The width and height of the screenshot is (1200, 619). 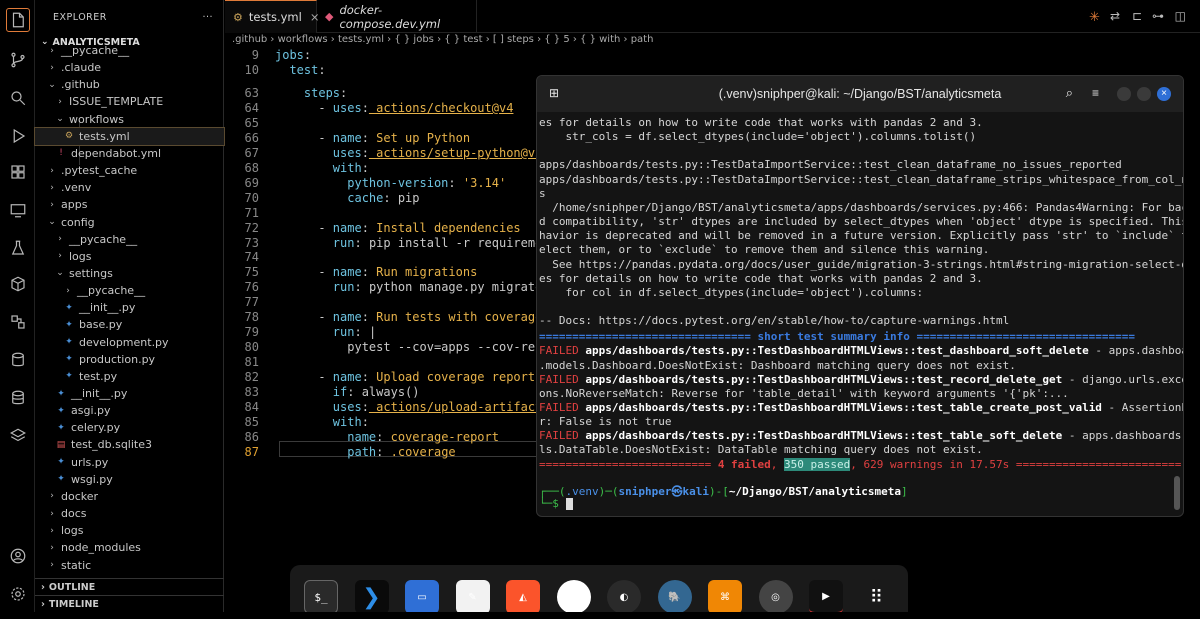 I want to click on tree-folder: ⌄ .github, so click(x=129, y=84).